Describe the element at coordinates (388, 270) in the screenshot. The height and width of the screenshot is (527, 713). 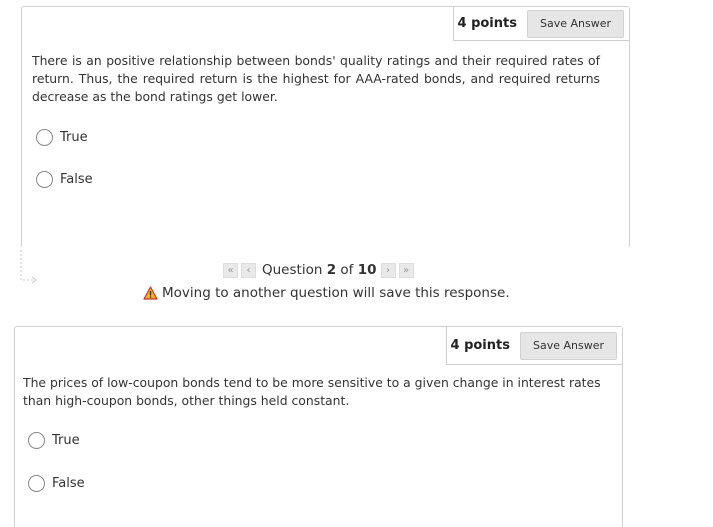
I see `next-question-button: ›` at that location.